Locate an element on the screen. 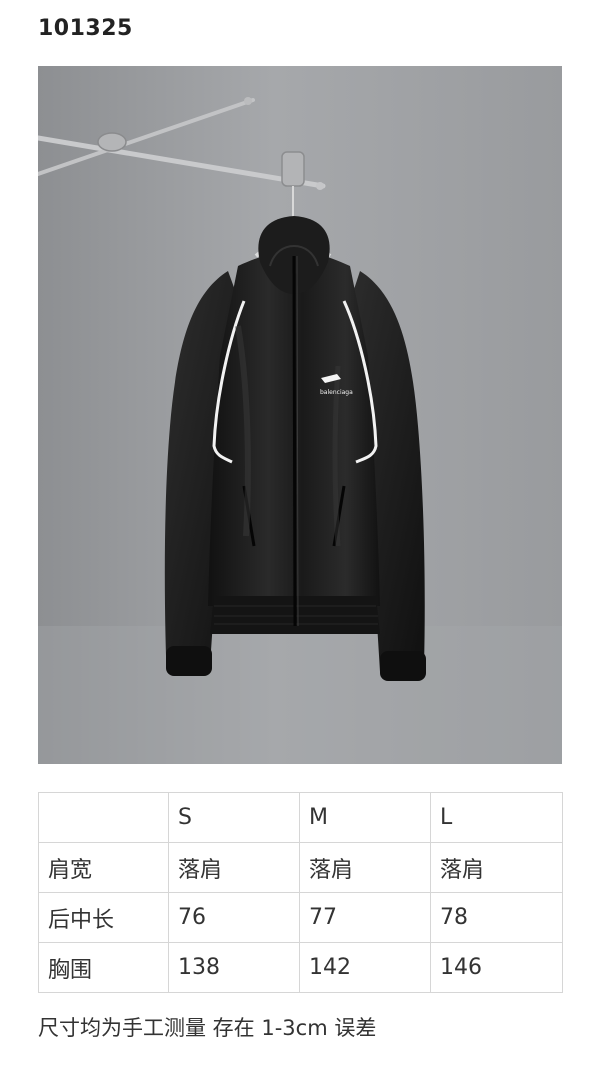  table-header-cell: L is located at coordinates (496, 817).